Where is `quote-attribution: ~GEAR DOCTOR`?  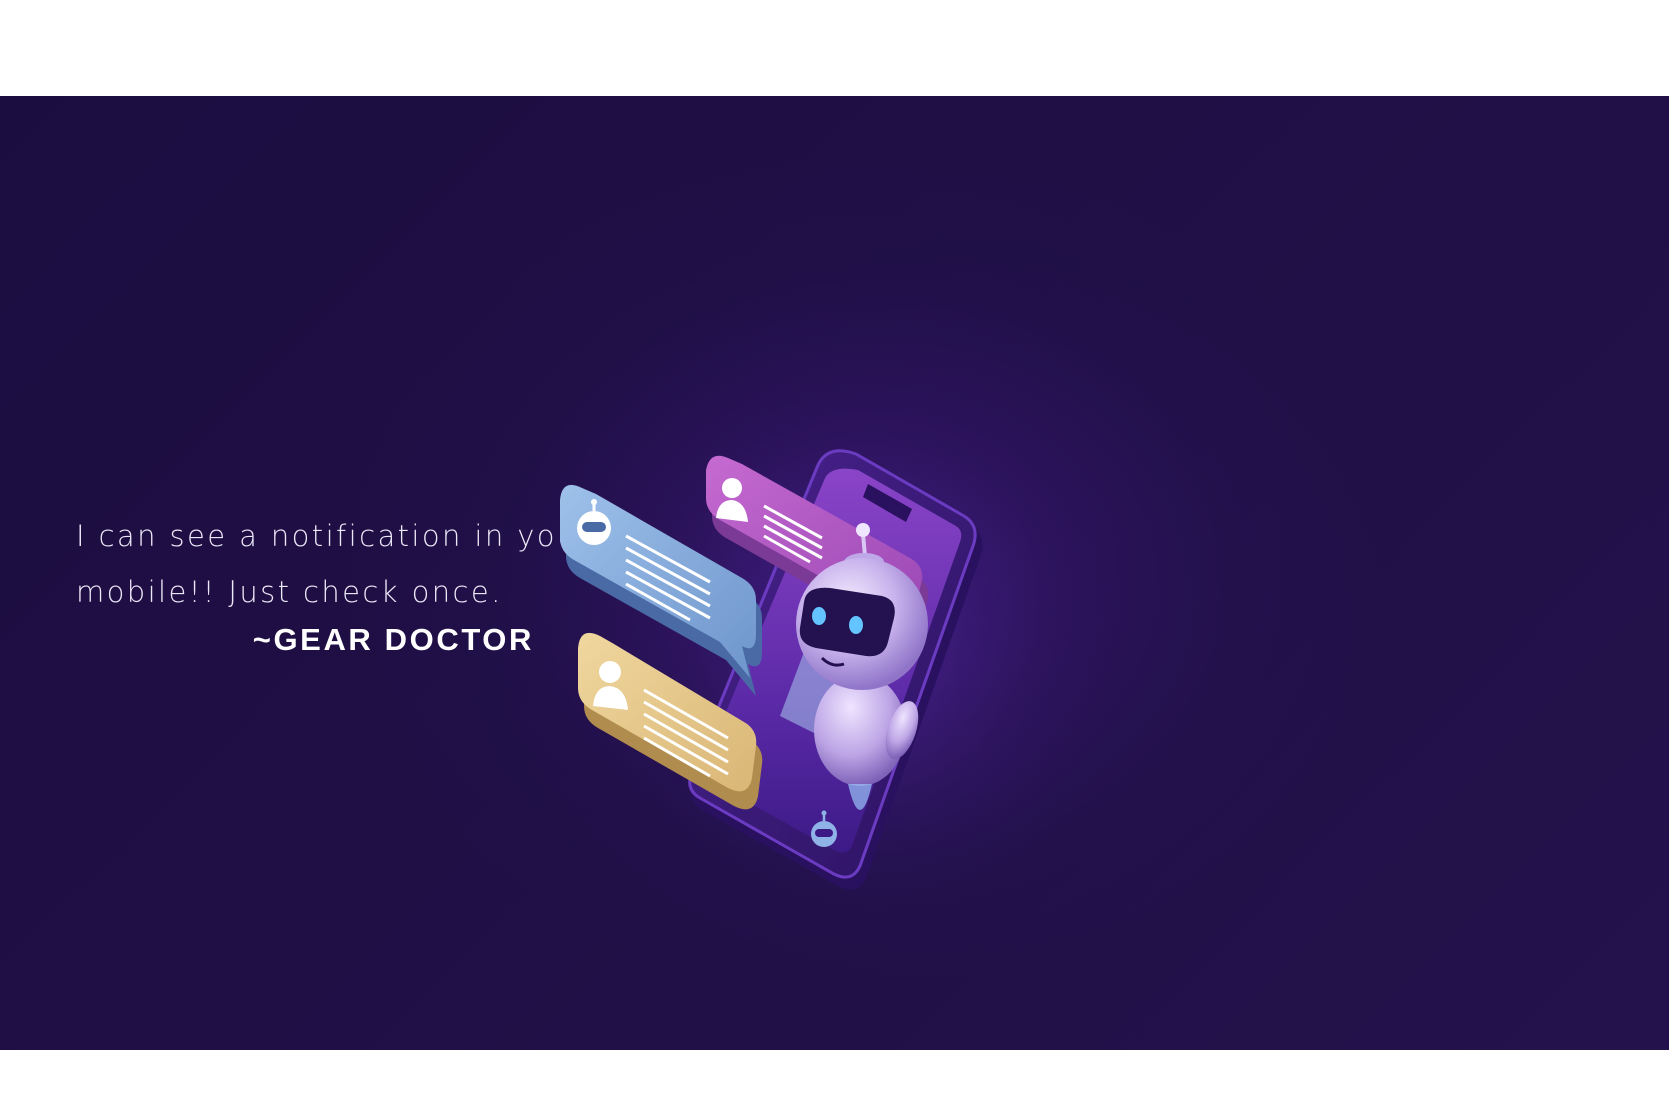
quote-attribution: ~GEAR DOCTOR is located at coordinates (393, 639).